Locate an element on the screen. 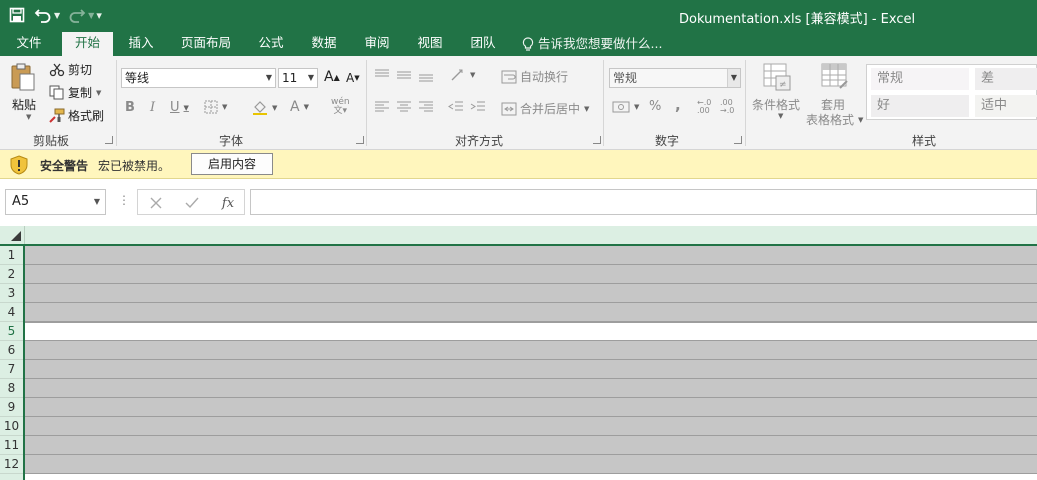 The width and height of the screenshot is (1037, 480). tab-home: 开始 is located at coordinates (87, 44).